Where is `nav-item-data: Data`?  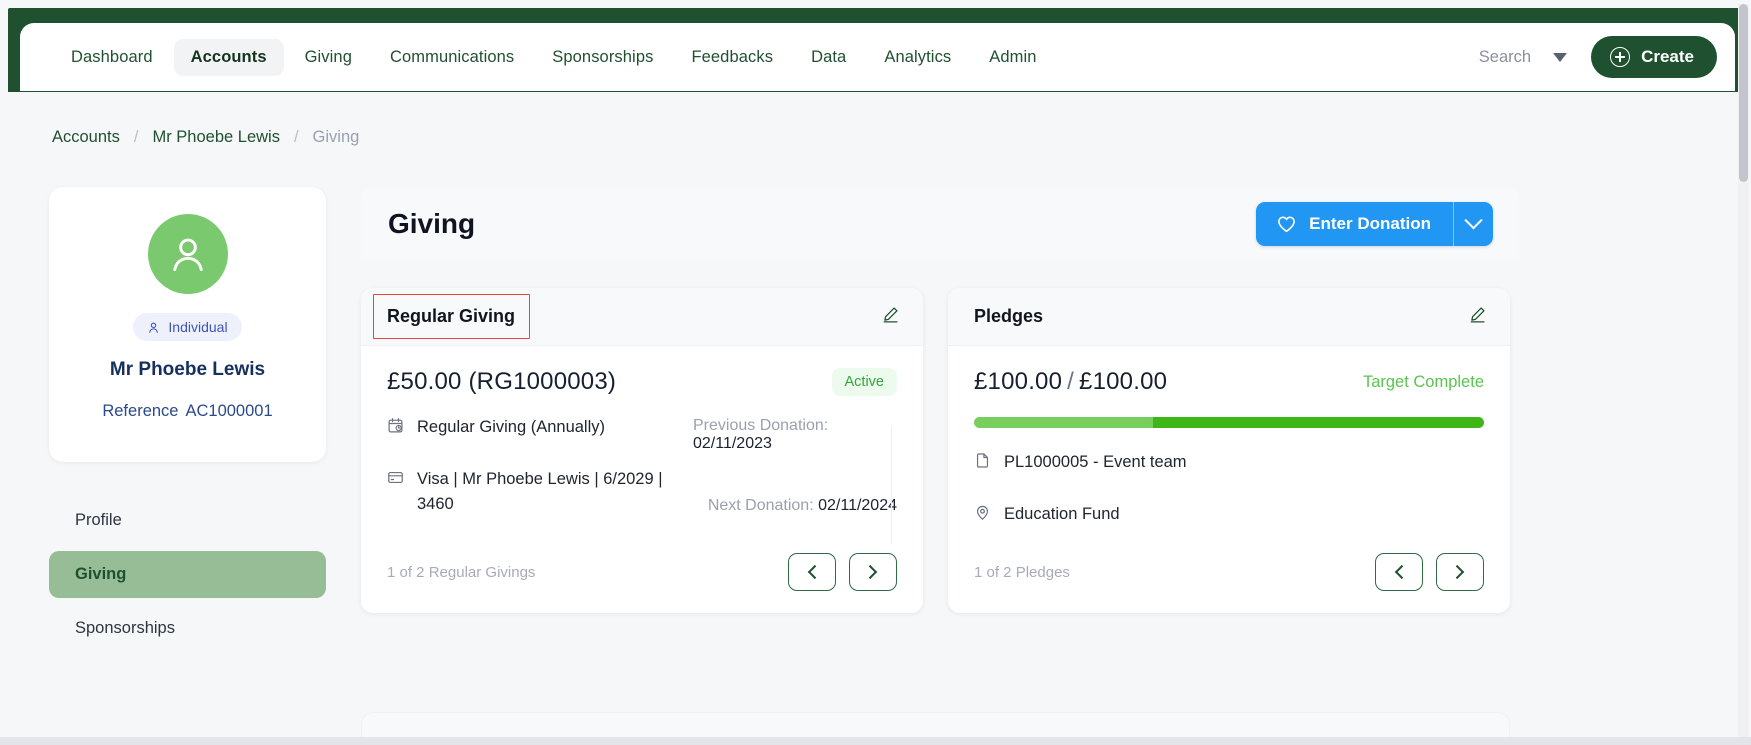 nav-item-data: Data is located at coordinates (828, 57).